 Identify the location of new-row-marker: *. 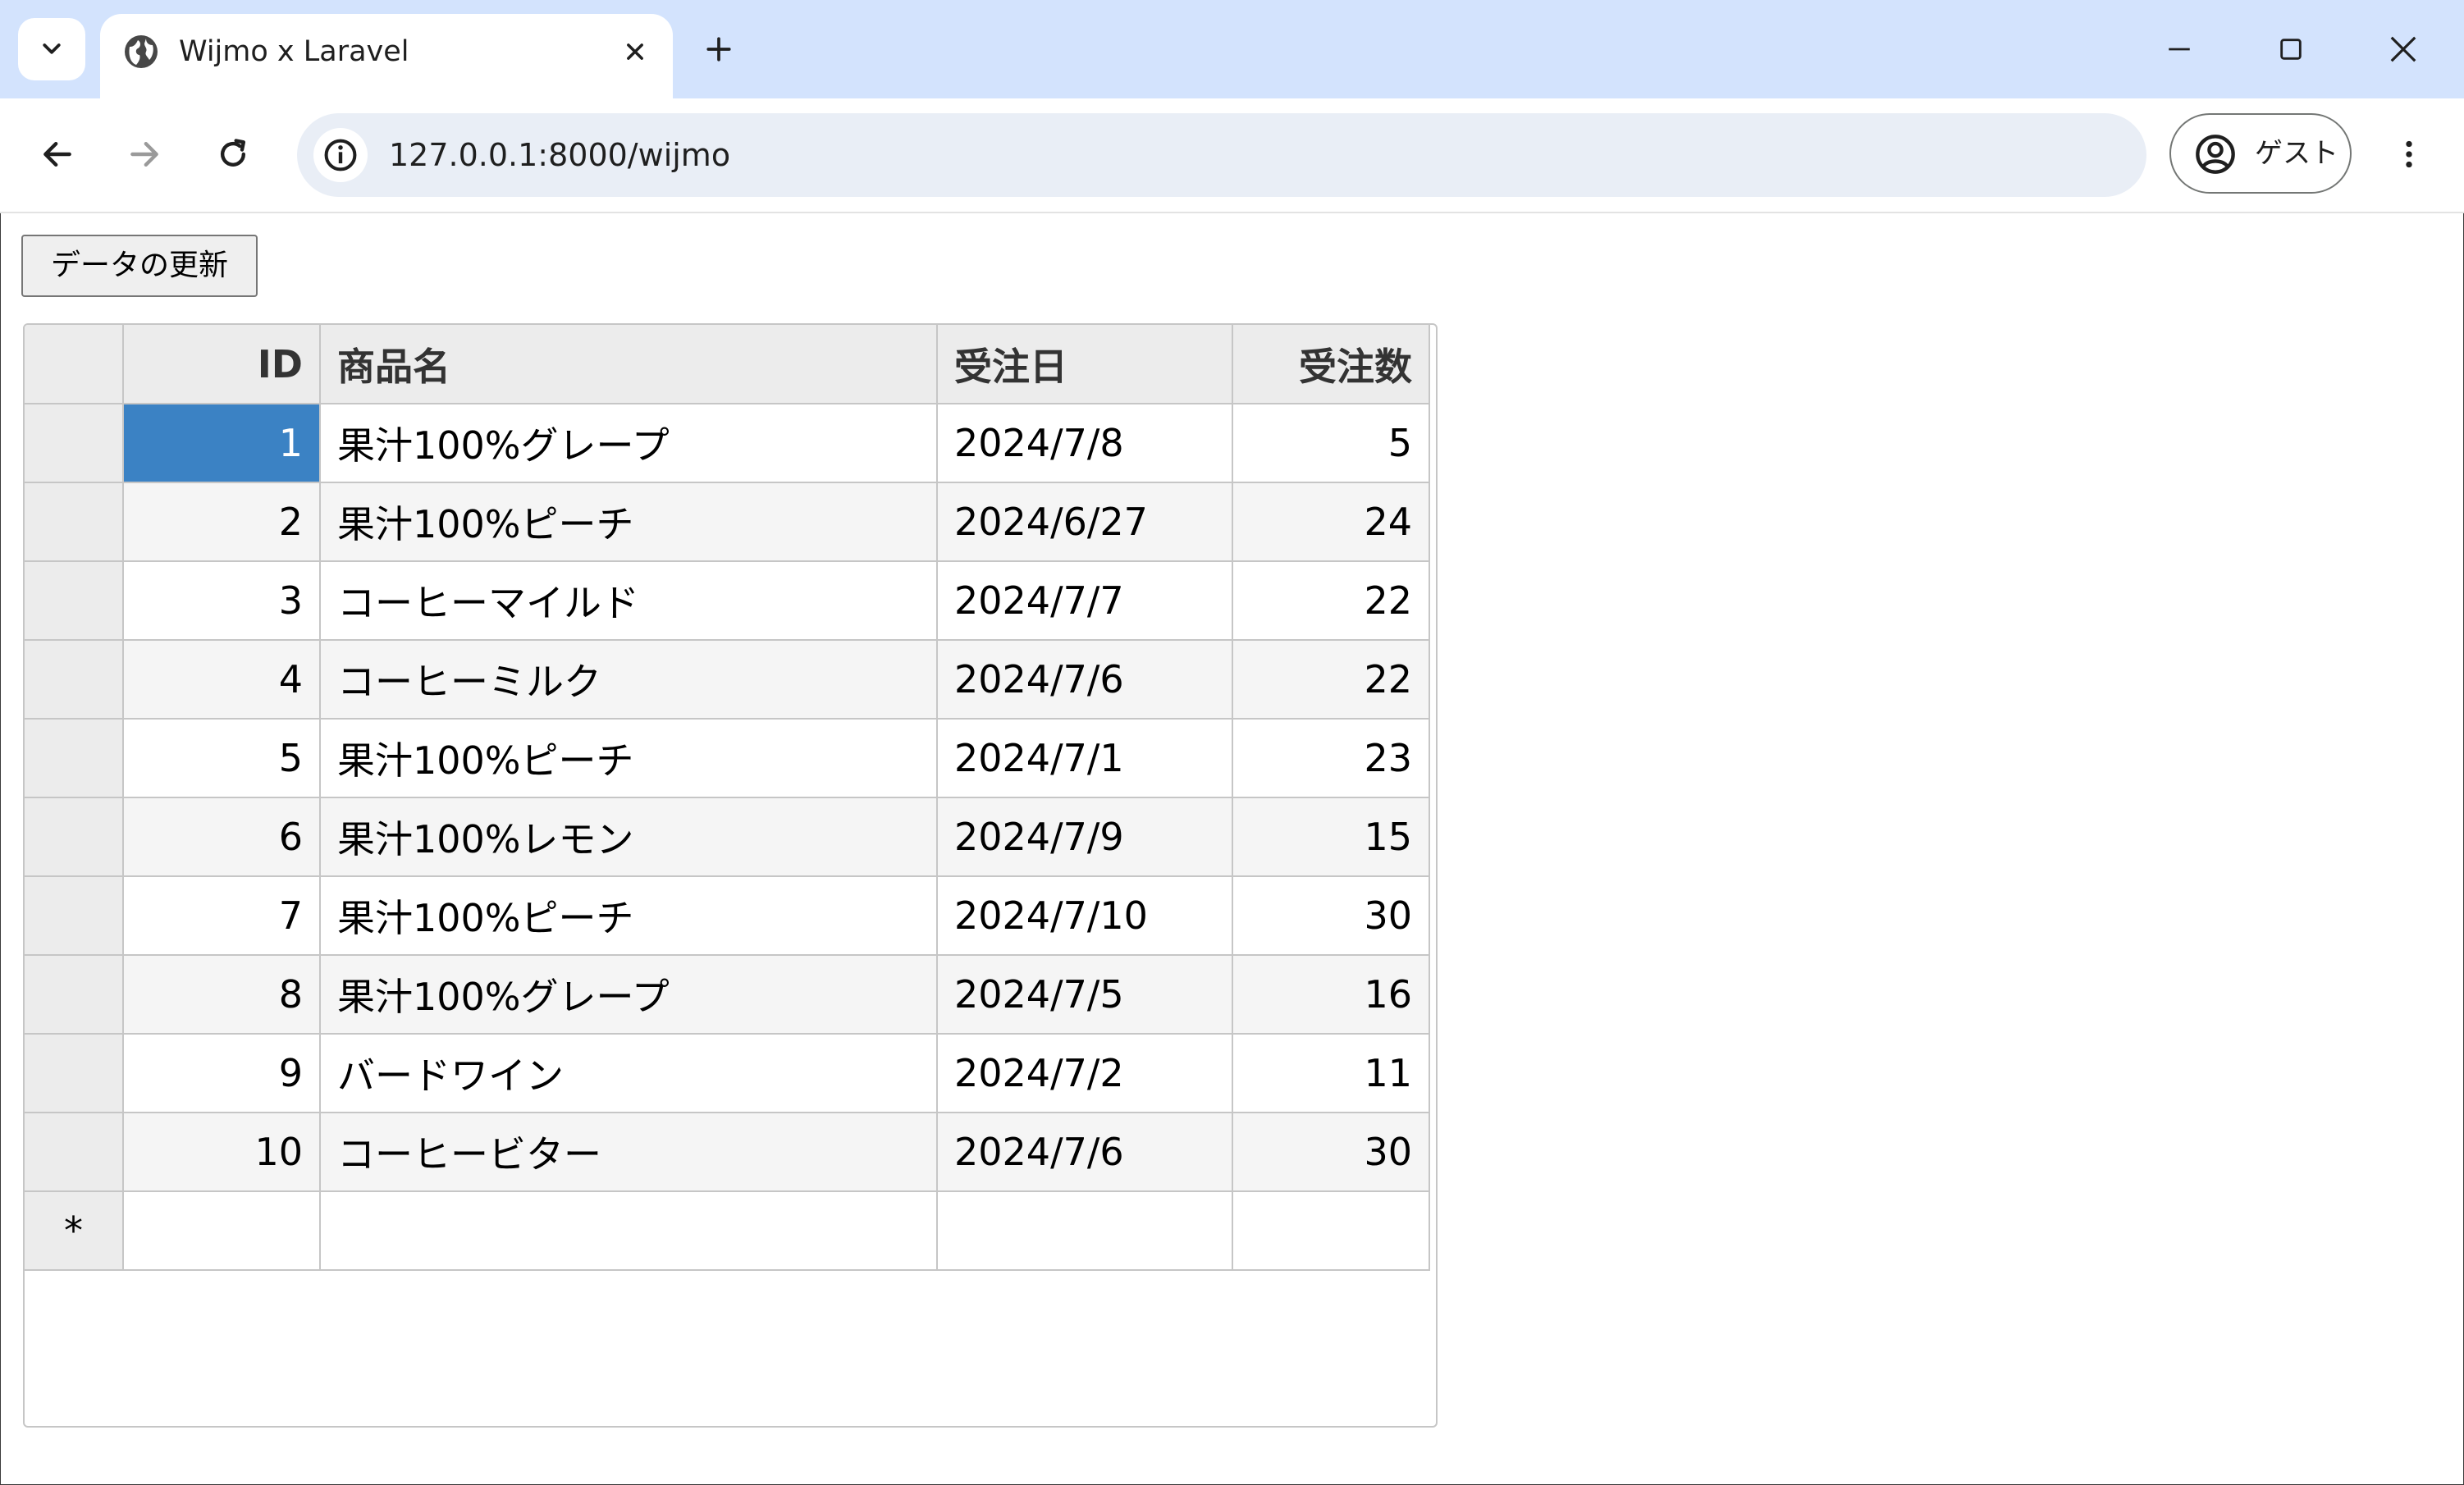
(74, 1230).